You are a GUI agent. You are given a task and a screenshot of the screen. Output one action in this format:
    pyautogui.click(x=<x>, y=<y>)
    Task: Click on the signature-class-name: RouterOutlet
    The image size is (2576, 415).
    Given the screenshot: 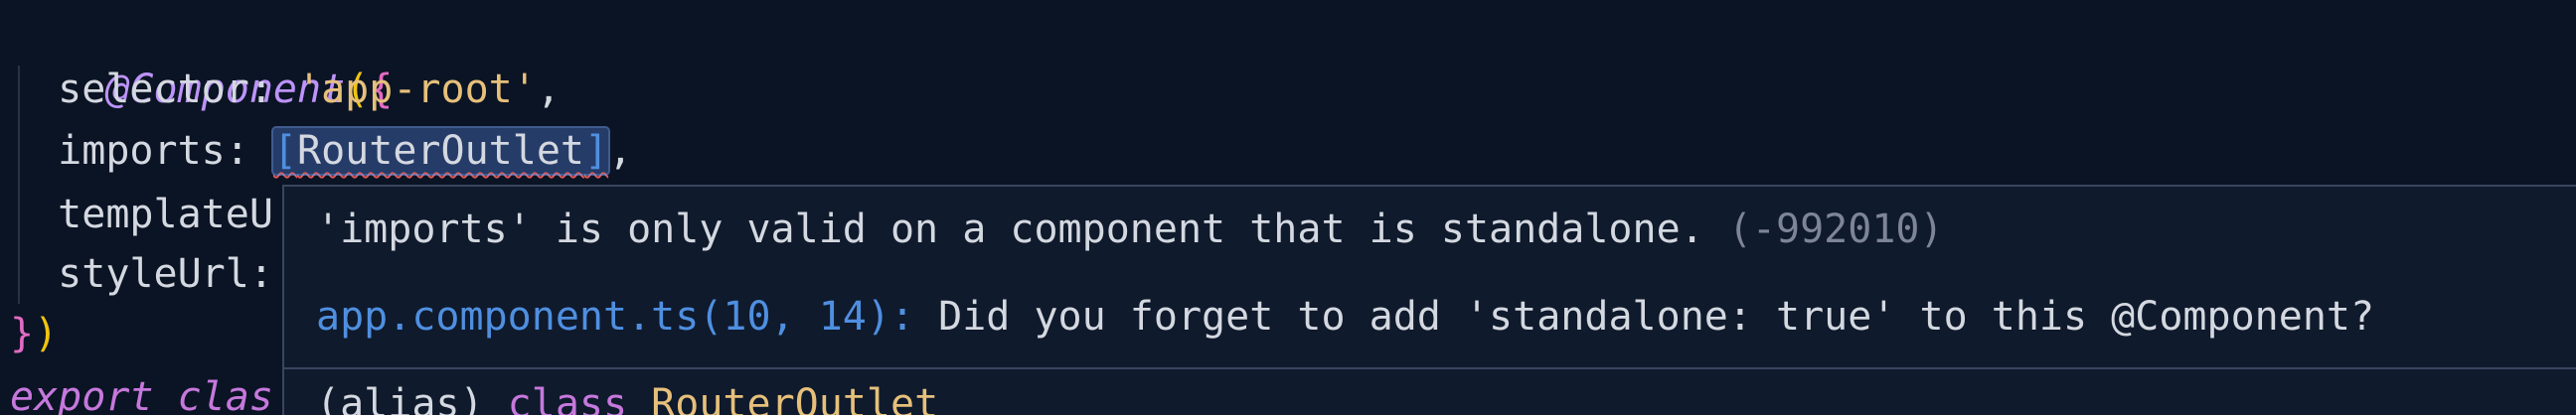 What is the action you would take?
    pyautogui.click(x=783, y=398)
    